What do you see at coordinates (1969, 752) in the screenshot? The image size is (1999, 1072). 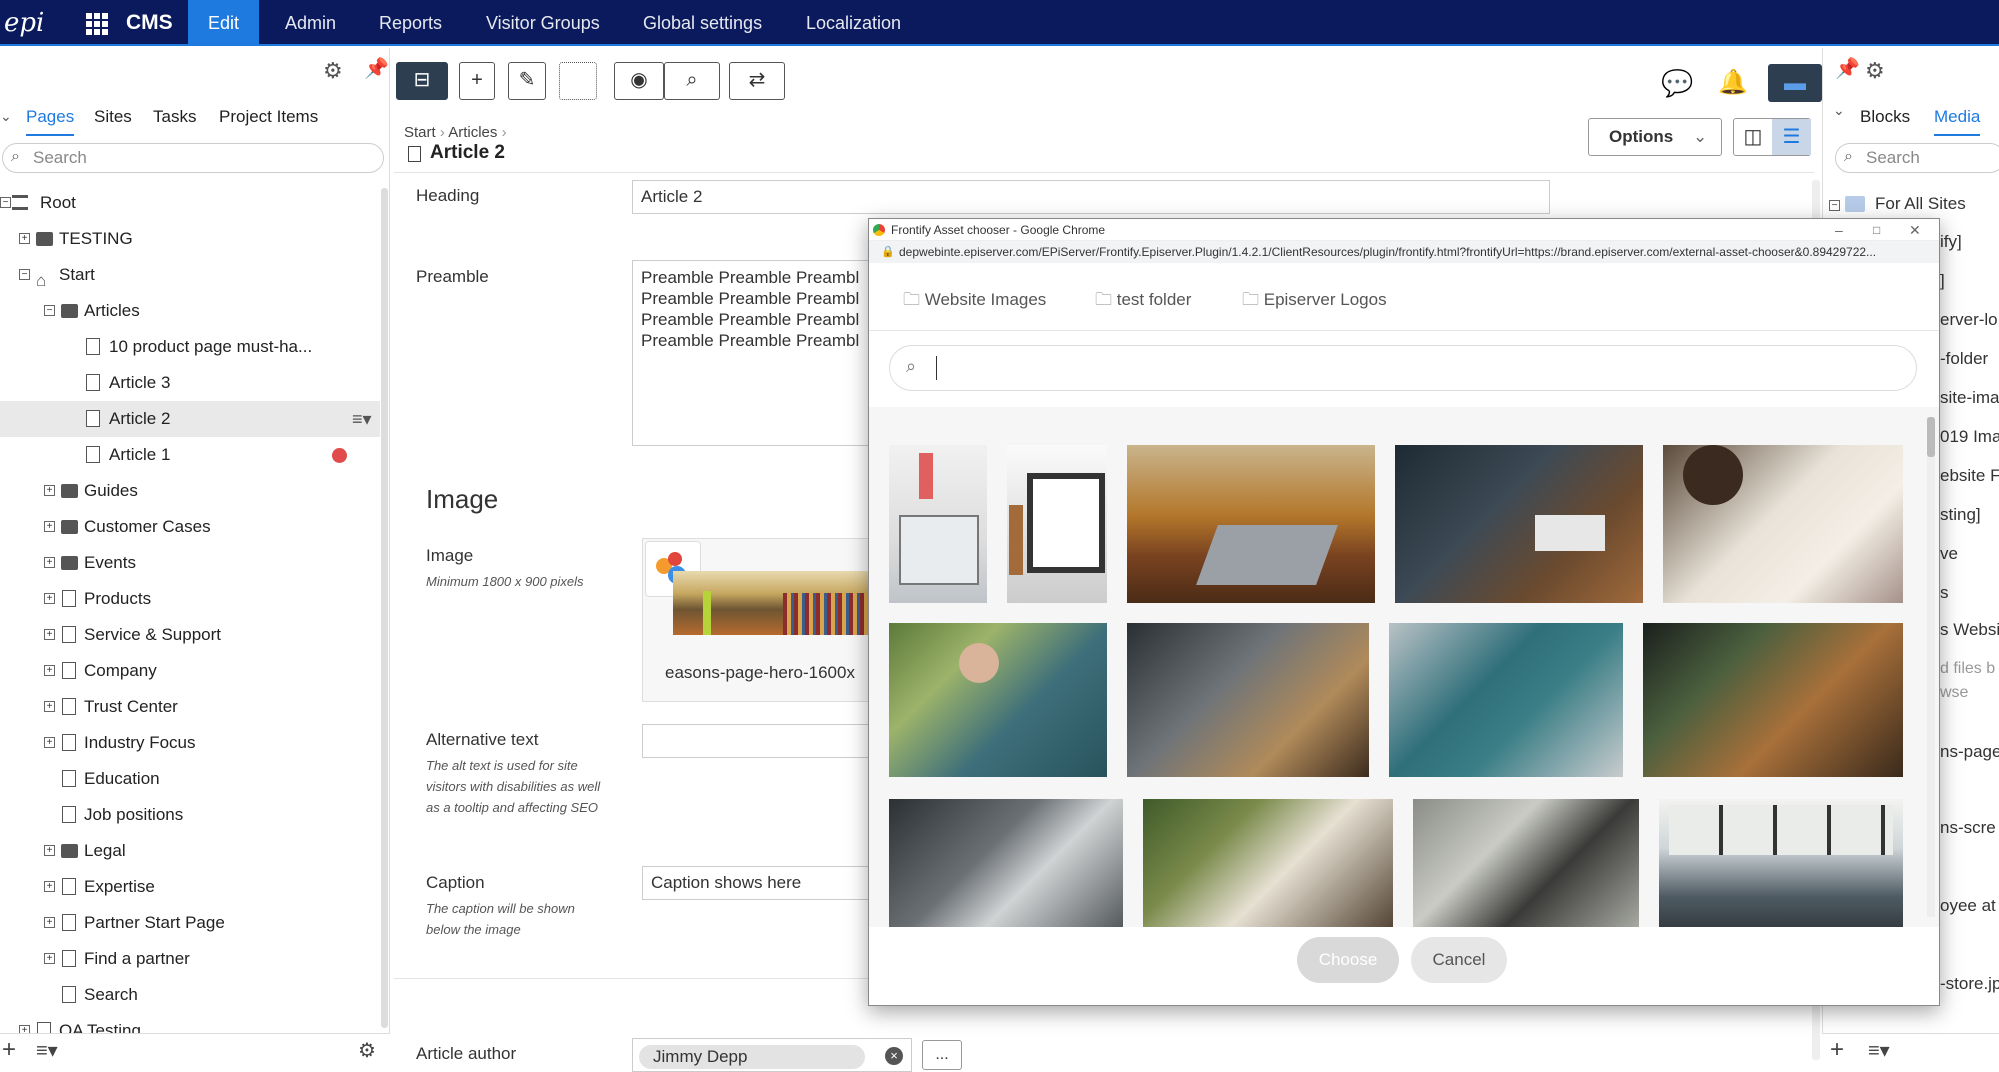 I see `media-item: ns-page` at bounding box center [1969, 752].